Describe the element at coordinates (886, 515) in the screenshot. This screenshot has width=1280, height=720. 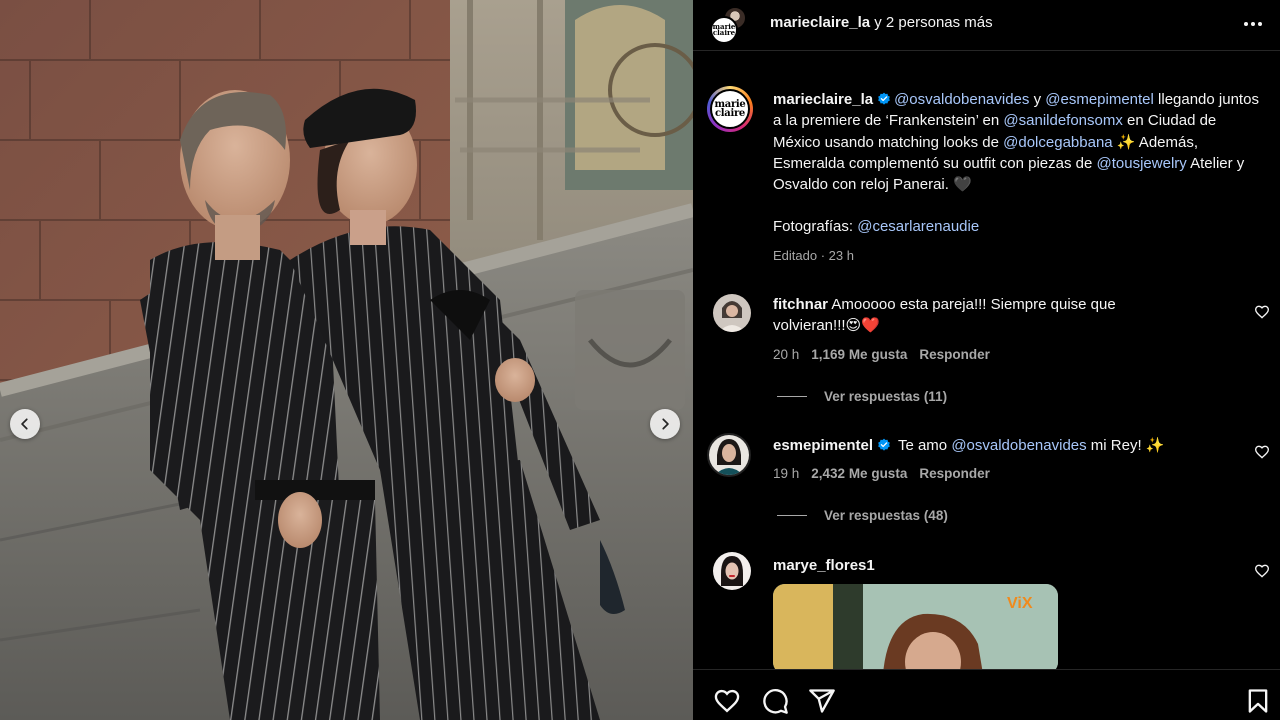
I see `view-replies-label: Ver respuestas (48)` at that location.